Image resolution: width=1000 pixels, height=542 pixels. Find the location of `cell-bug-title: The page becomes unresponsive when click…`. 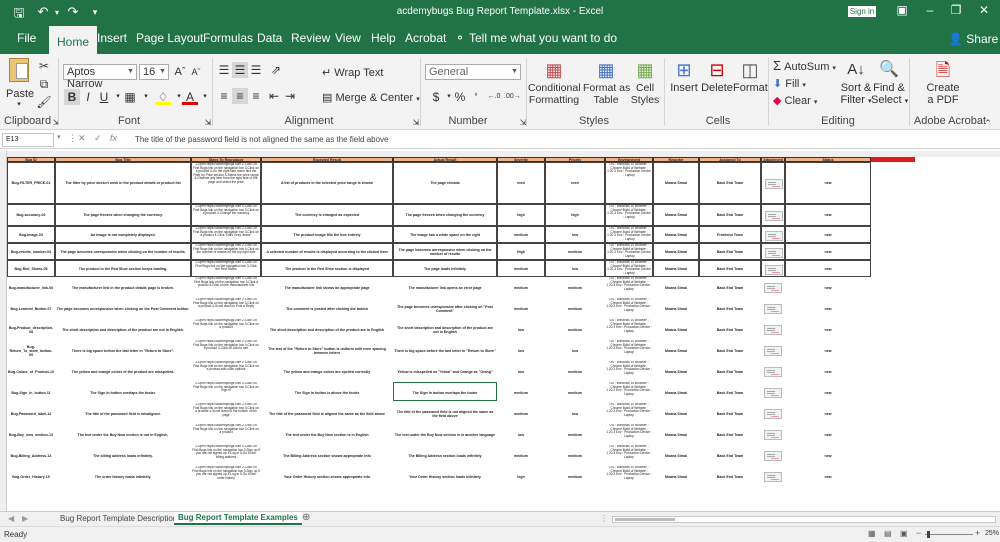

cell-bug-title: The page becomes unresponsive when click… is located at coordinates (123, 308).